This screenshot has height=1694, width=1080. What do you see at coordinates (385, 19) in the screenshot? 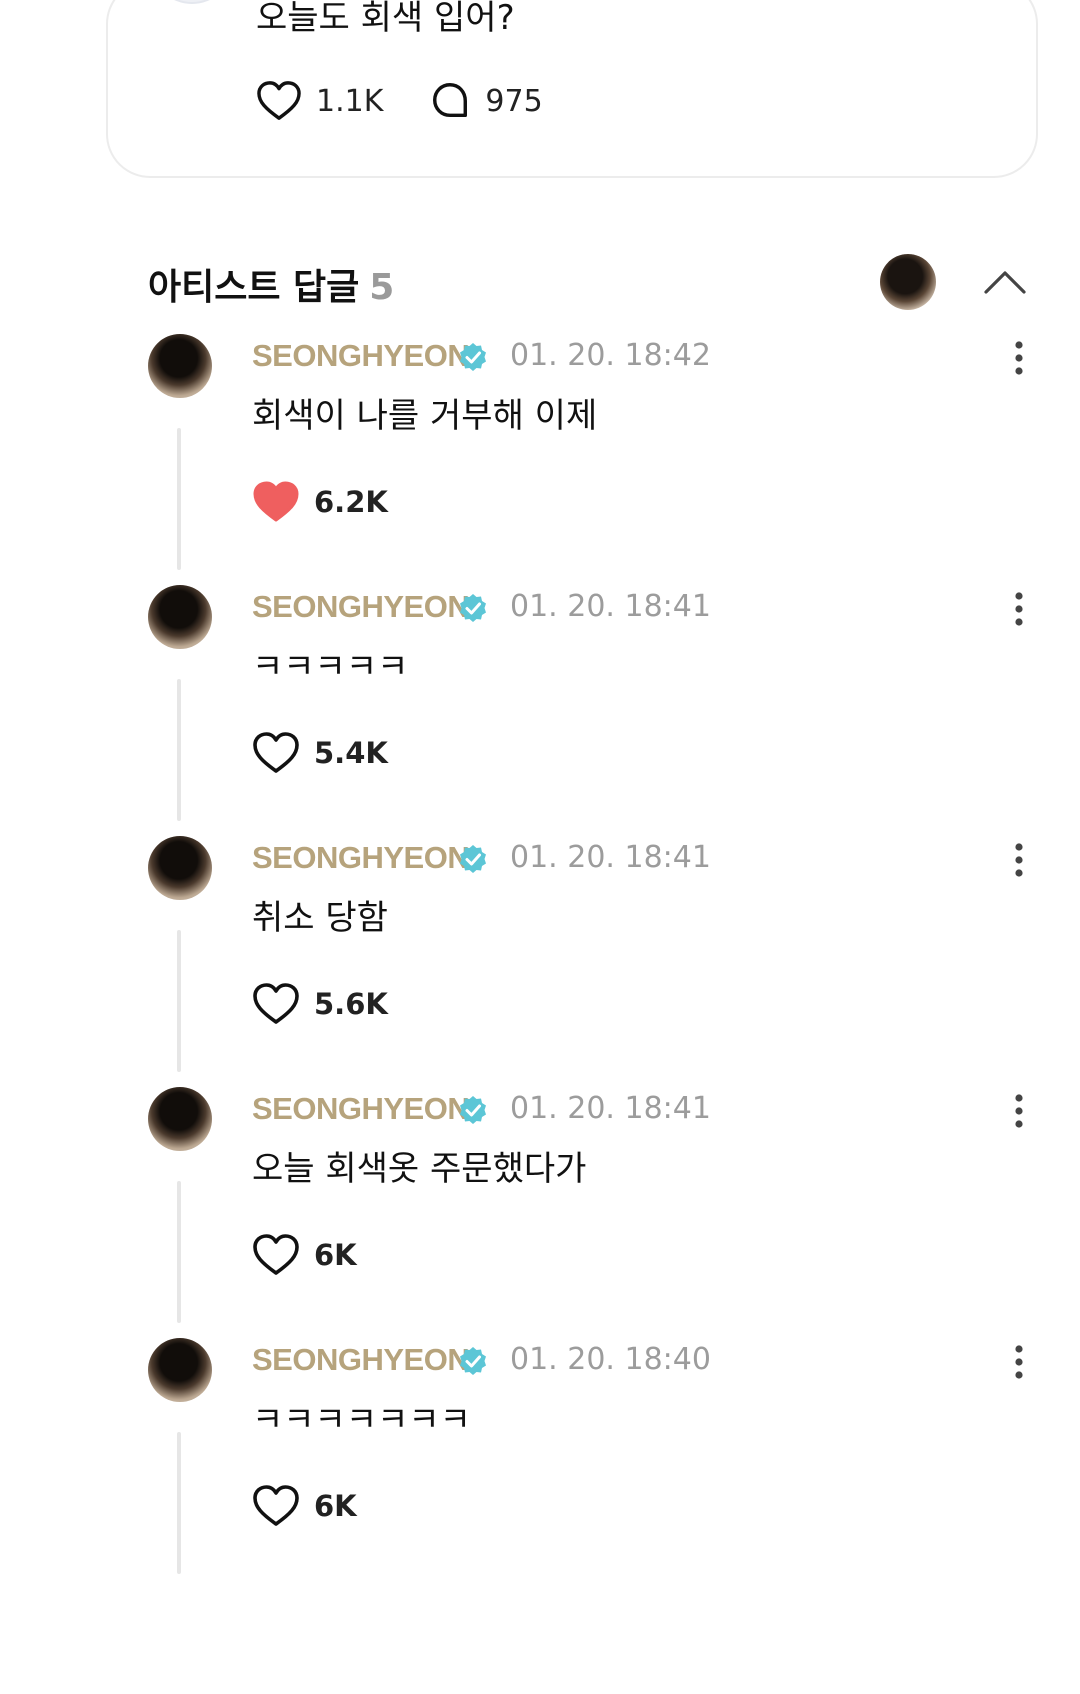
I see `post-text: 오늘도 회색 입어?` at bounding box center [385, 19].